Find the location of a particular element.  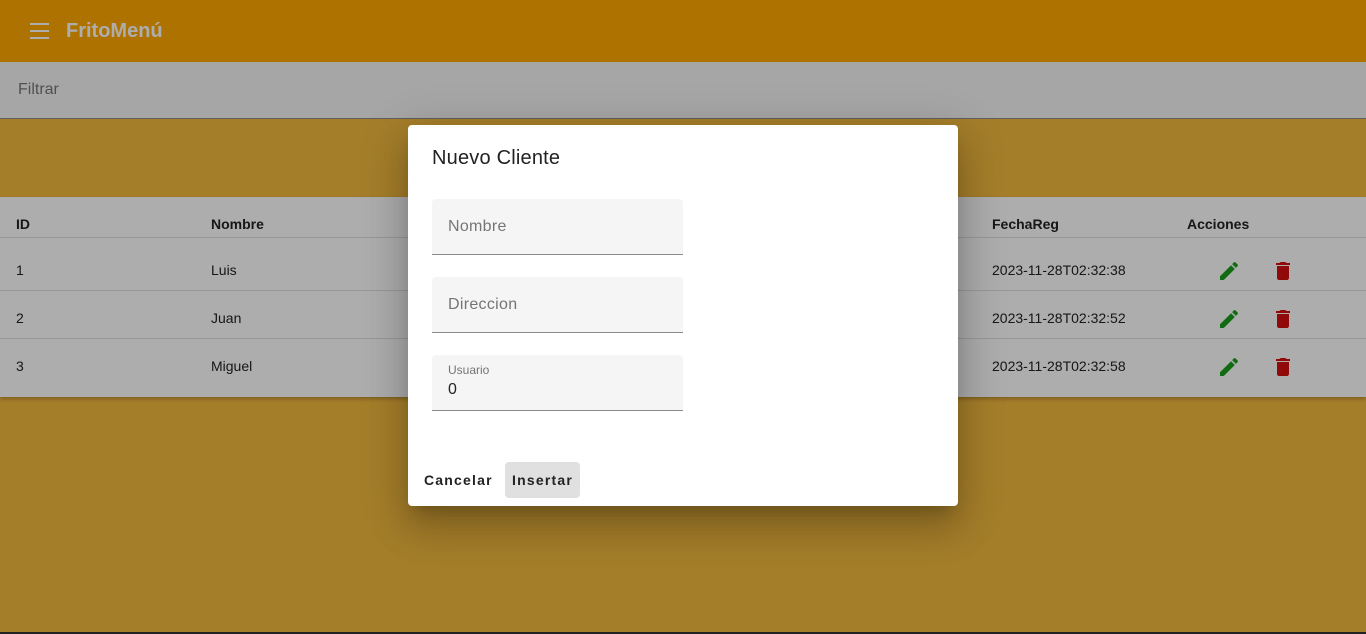

cancel-button: Cancelar is located at coordinates (458, 480).